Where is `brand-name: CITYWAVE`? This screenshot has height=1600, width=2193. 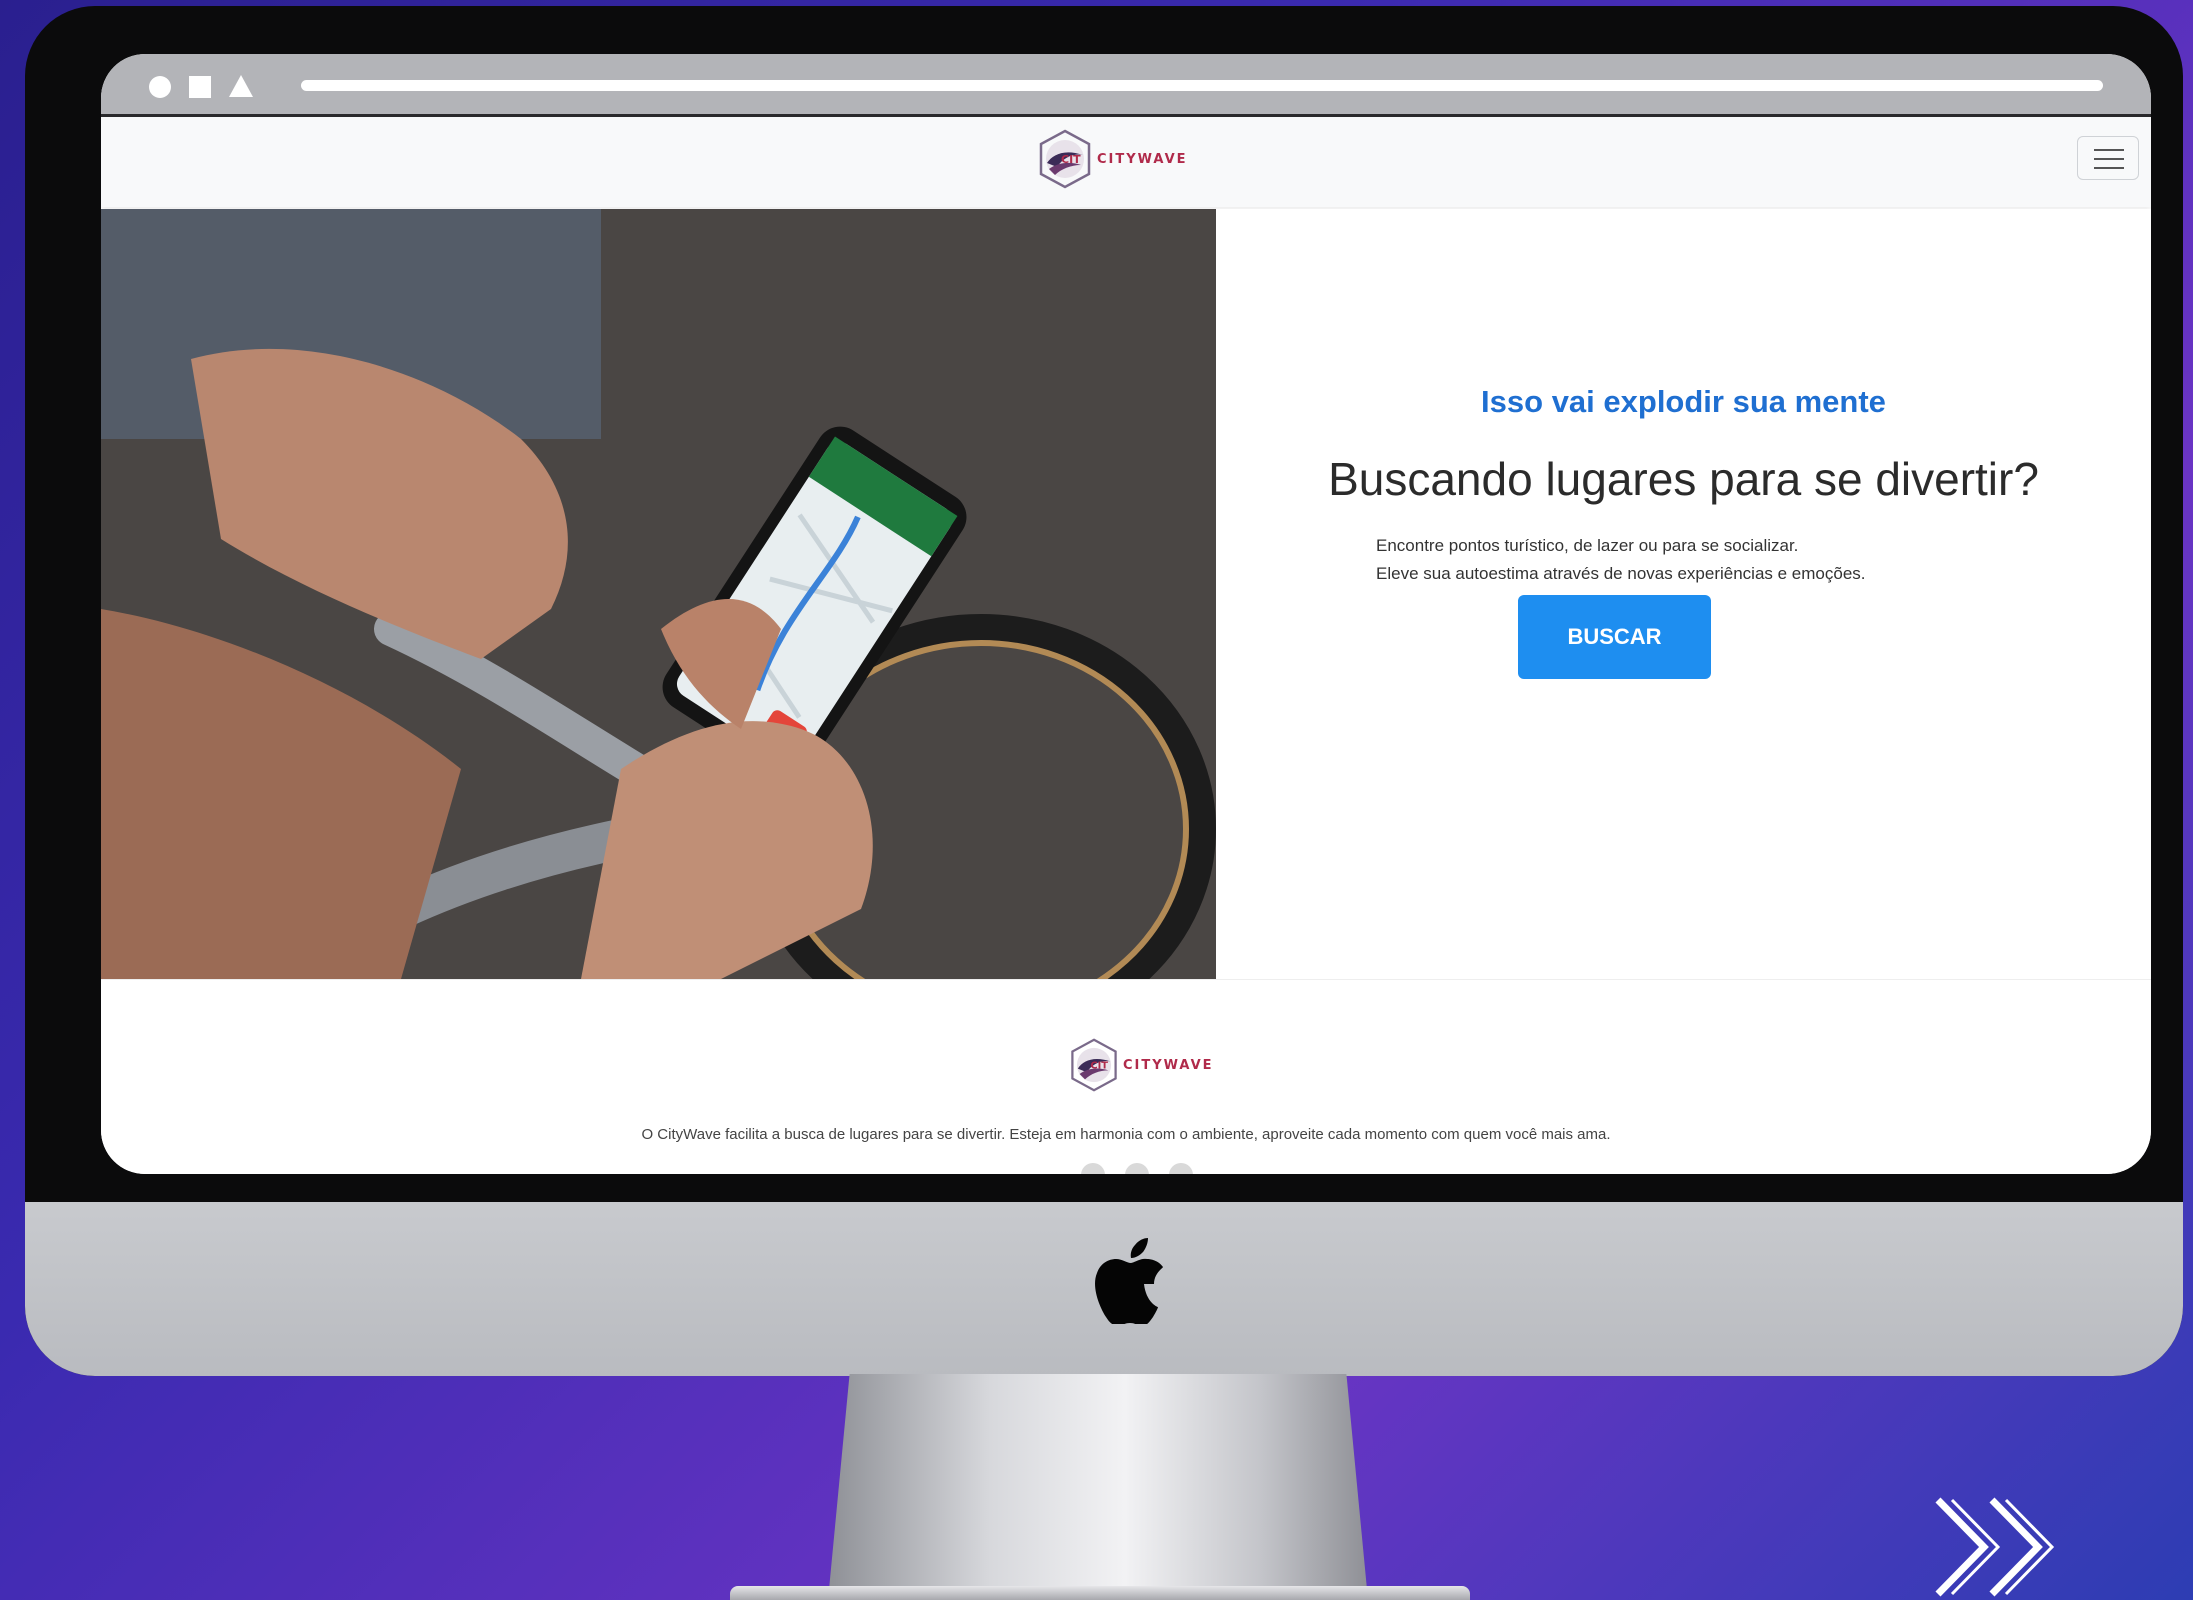 brand-name: CITYWAVE is located at coordinates (1142, 159).